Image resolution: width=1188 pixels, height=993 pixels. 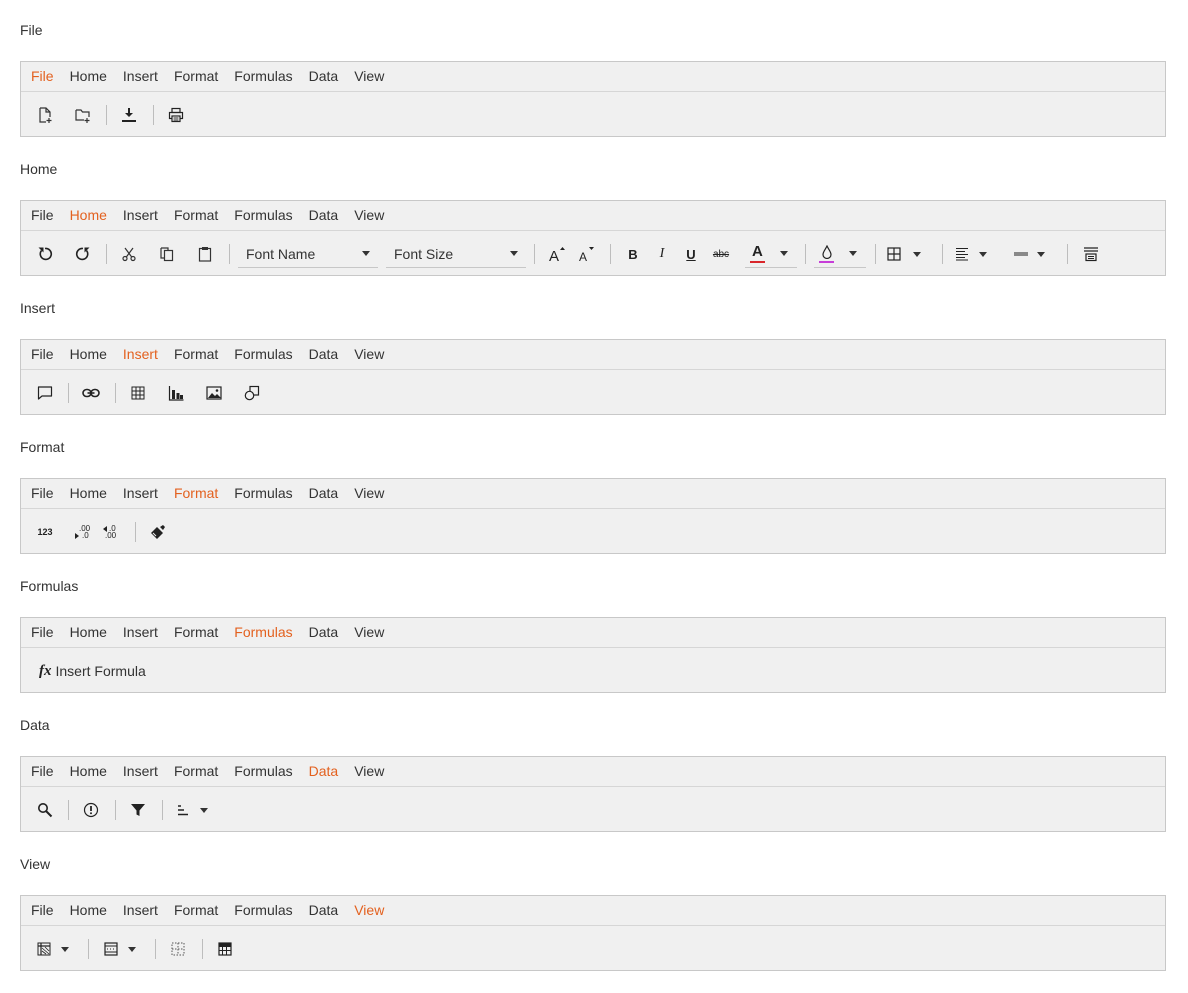 What do you see at coordinates (205, 254) in the screenshot?
I see `paste-button` at bounding box center [205, 254].